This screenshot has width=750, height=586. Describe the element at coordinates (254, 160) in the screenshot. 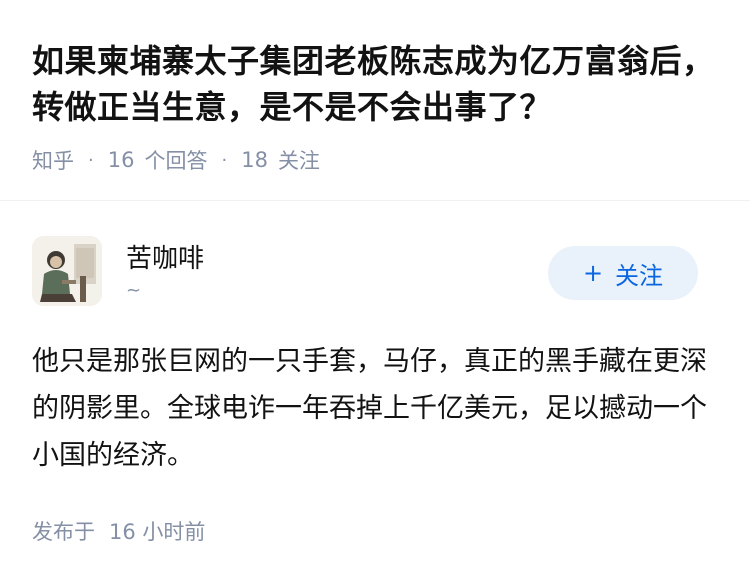

I see `followers-count: 18` at that location.